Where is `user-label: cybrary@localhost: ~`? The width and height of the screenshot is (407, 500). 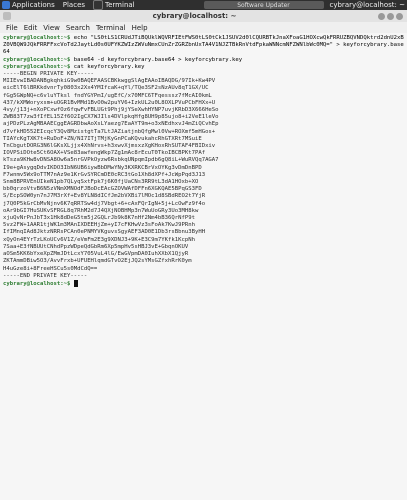
user-label: cybrary@localhost: ~ is located at coordinates (367, 5).